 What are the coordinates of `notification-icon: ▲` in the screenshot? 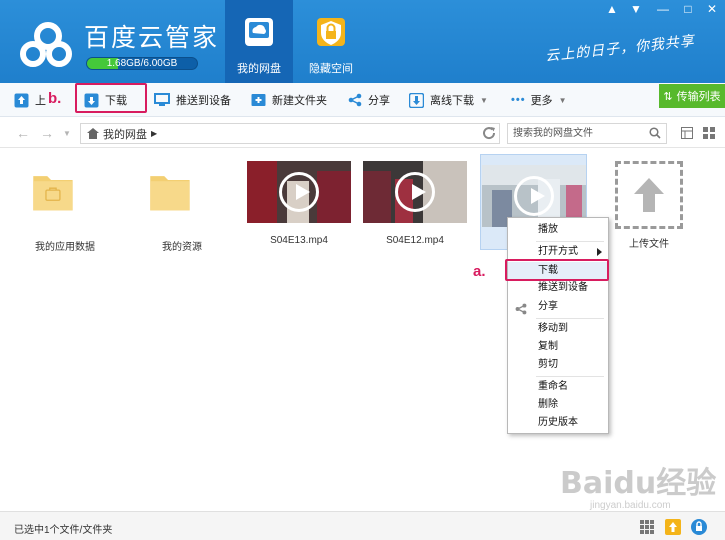 It's located at (612, 10).